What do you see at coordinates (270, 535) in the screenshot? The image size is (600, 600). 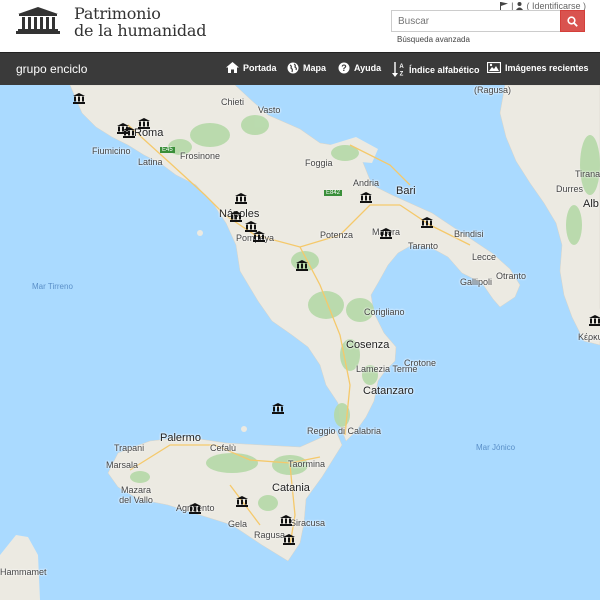 I see `map-label-ragusa: Ragusa` at bounding box center [270, 535].